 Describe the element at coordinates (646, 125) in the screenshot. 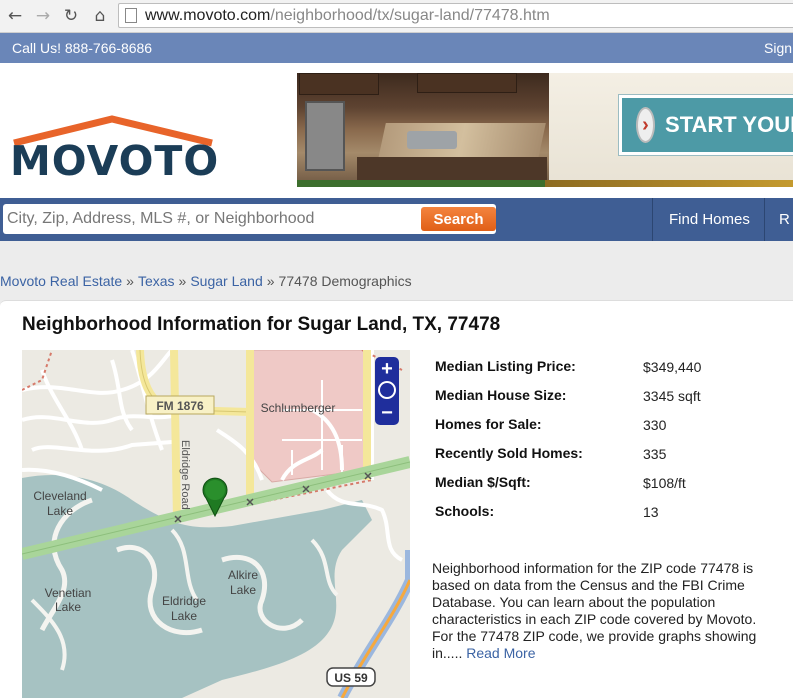

I see `arrow-right-icon: ›` at that location.